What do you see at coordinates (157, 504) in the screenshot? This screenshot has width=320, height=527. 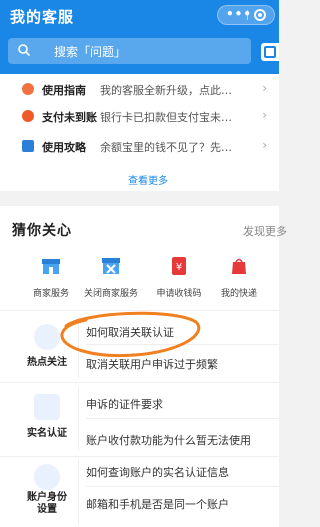 I see `faq-question: 邮箱和手机是否是同一个账户` at bounding box center [157, 504].